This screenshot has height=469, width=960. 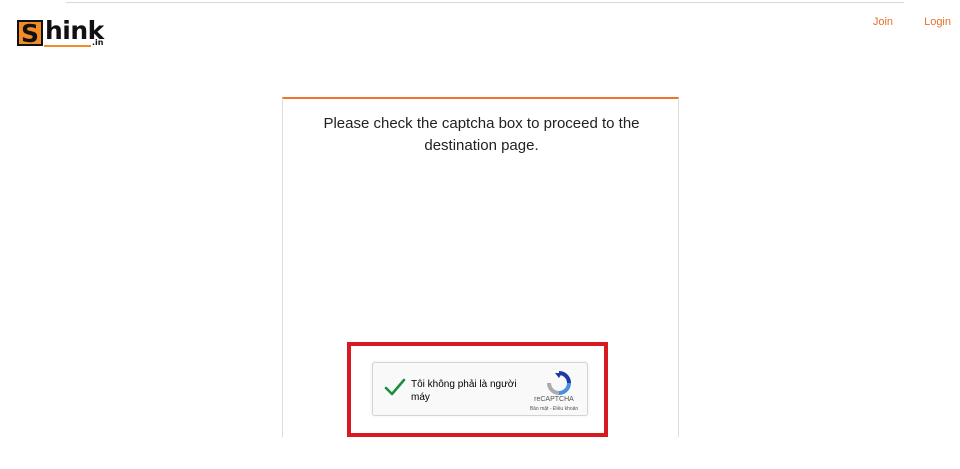 What do you see at coordinates (554, 399) in the screenshot?
I see `recaptcha-brand: reCAPTCHA` at bounding box center [554, 399].